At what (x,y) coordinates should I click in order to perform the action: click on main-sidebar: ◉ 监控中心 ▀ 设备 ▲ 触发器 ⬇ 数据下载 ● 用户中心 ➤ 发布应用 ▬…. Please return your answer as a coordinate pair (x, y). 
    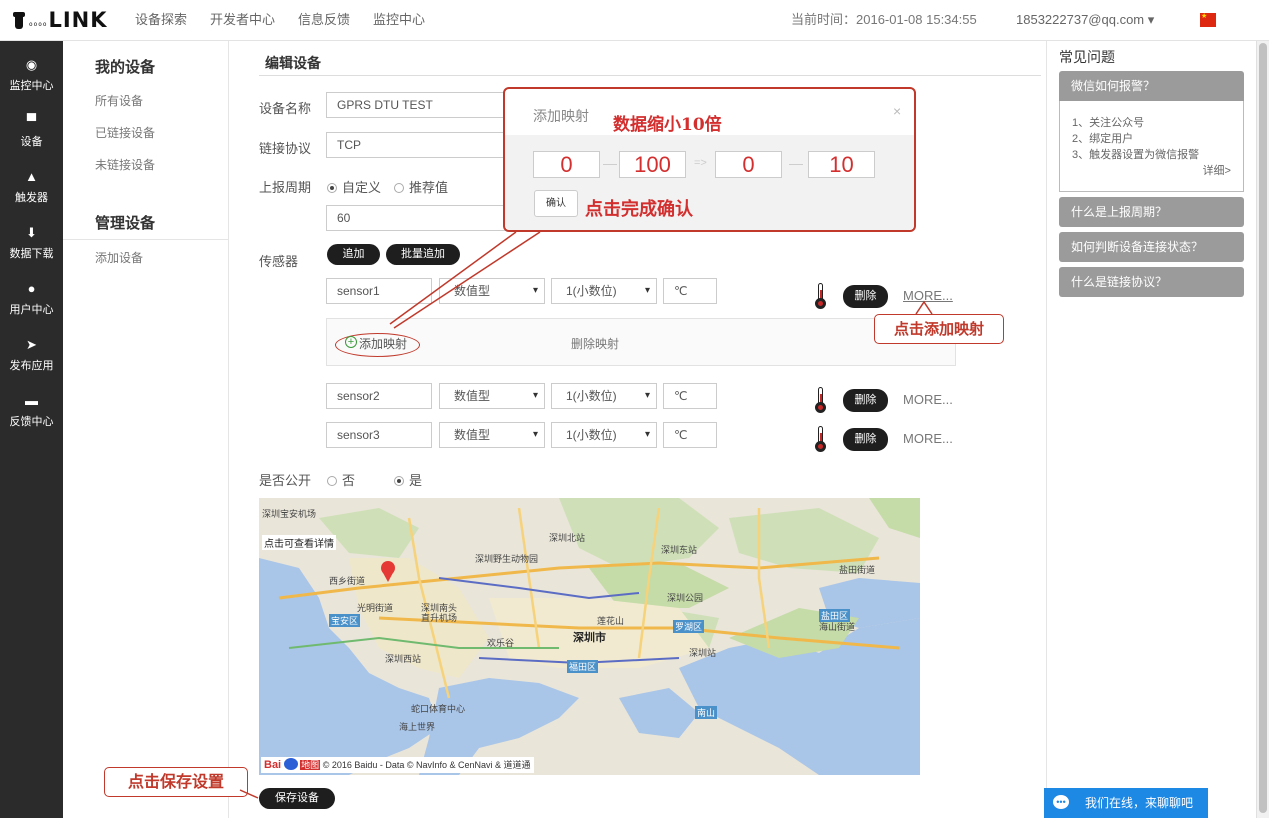
    Looking at the image, I should click on (31, 429).